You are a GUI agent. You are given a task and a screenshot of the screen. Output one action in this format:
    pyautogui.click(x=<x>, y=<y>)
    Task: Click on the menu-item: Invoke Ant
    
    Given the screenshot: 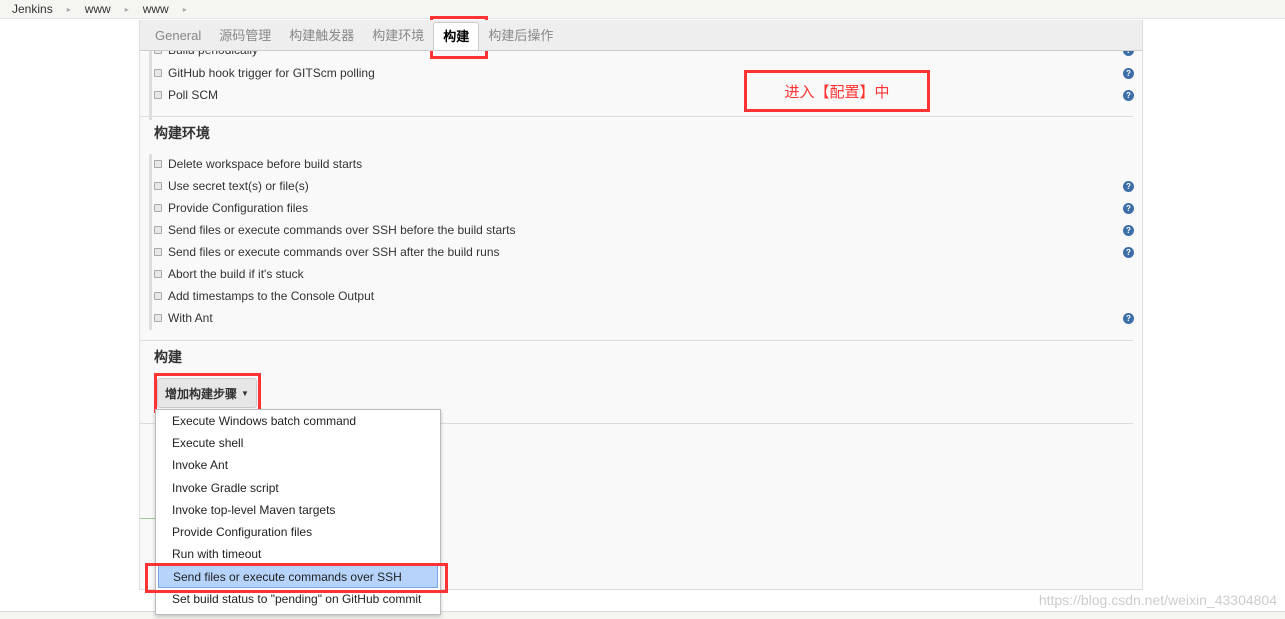 What is the action you would take?
    pyautogui.click(x=298, y=465)
    